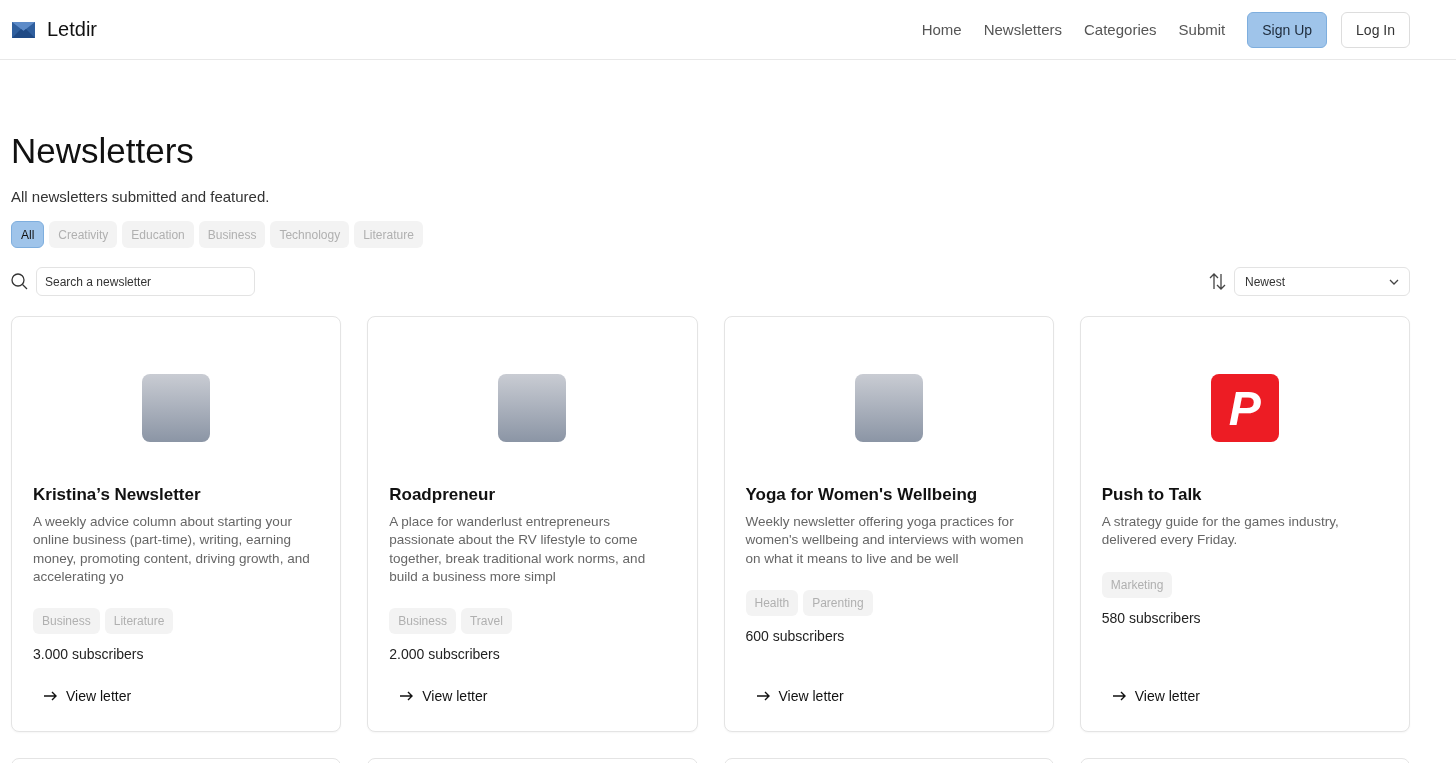 Image resolution: width=1456 pixels, height=763 pixels. What do you see at coordinates (1202, 29) in the screenshot?
I see `nav-link: Submit` at bounding box center [1202, 29].